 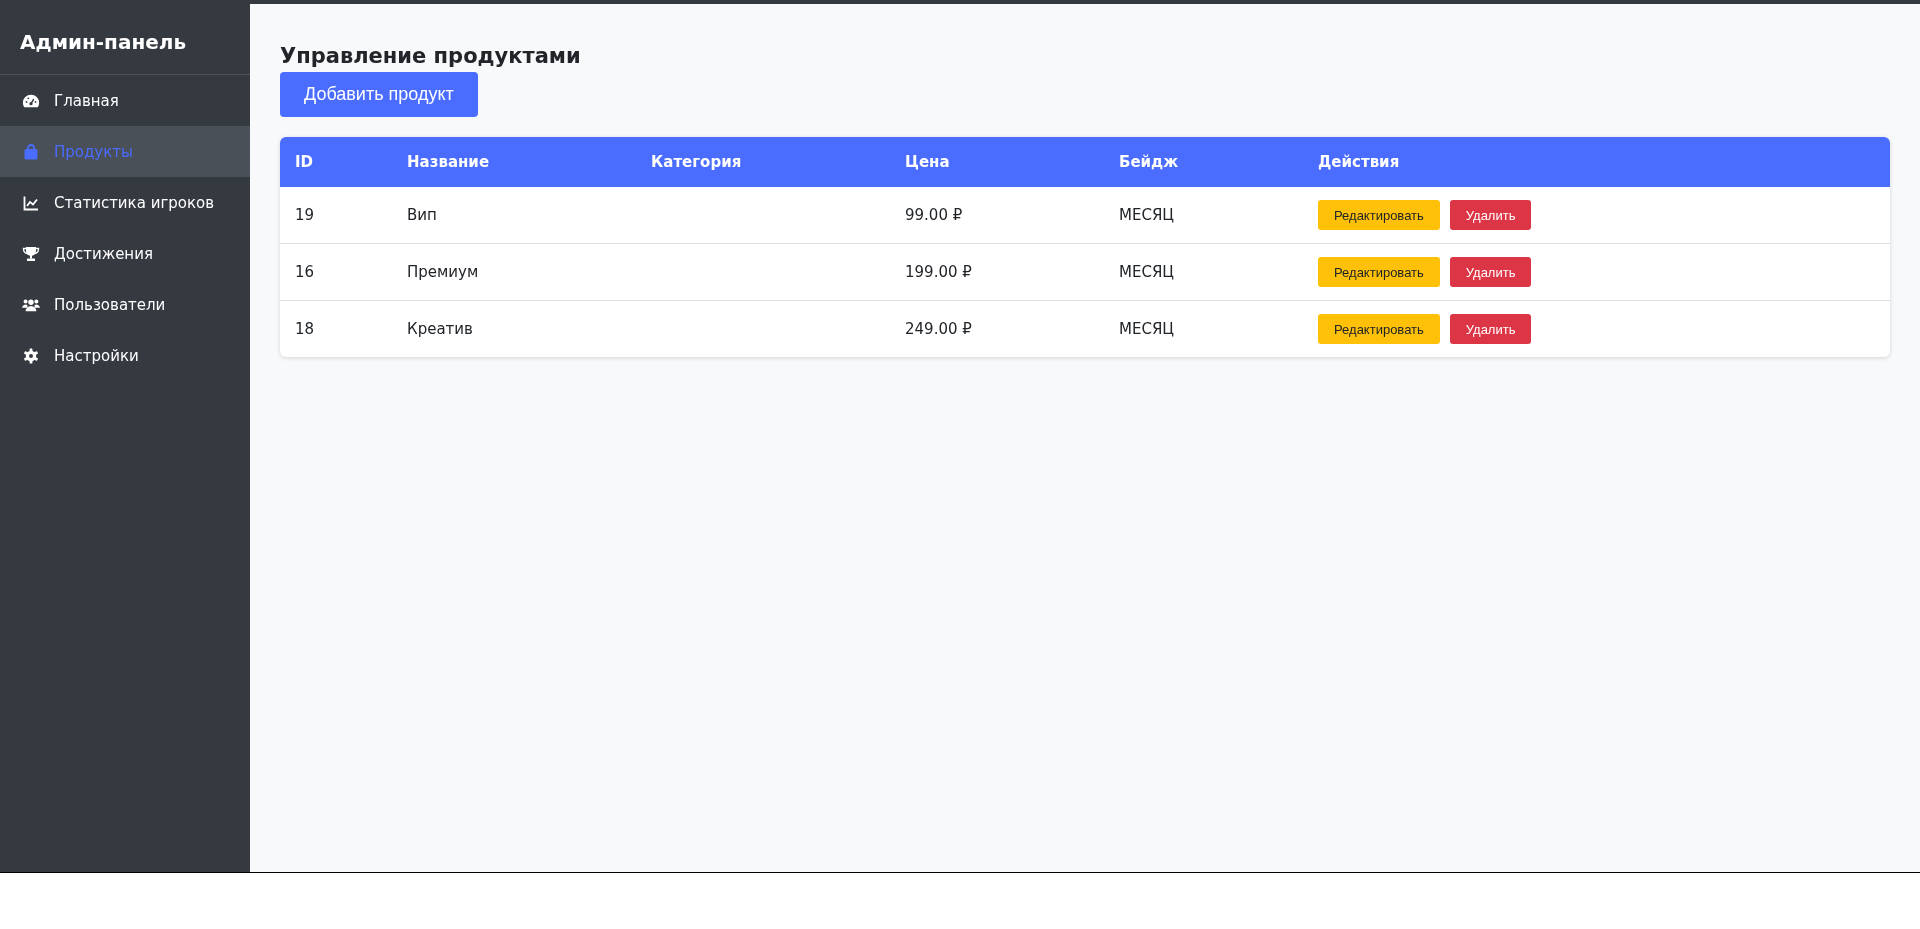 What do you see at coordinates (31, 253) in the screenshot?
I see `trophy-icon` at bounding box center [31, 253].